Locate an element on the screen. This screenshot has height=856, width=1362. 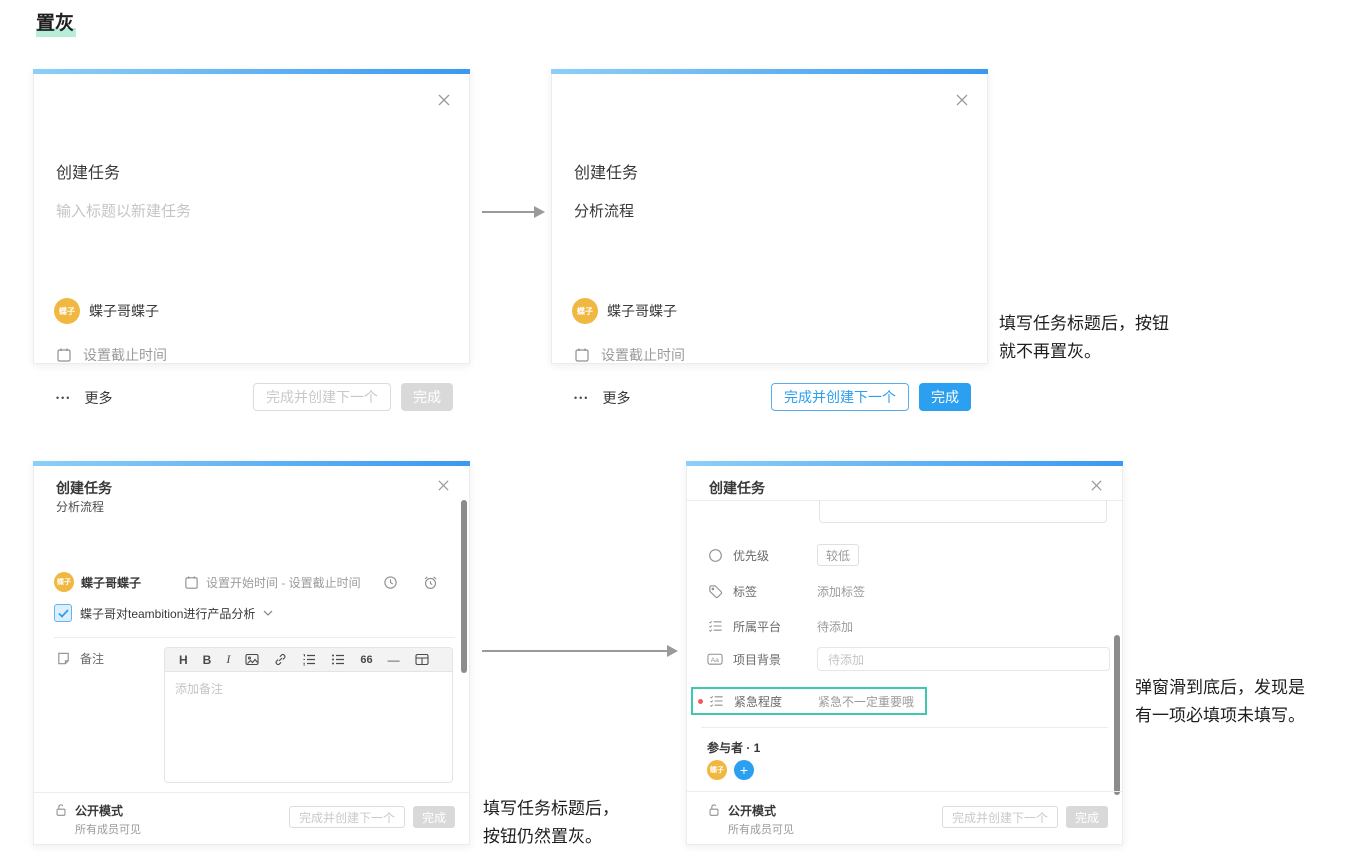
svg-text: Aa is located at coordinates (715, 660).